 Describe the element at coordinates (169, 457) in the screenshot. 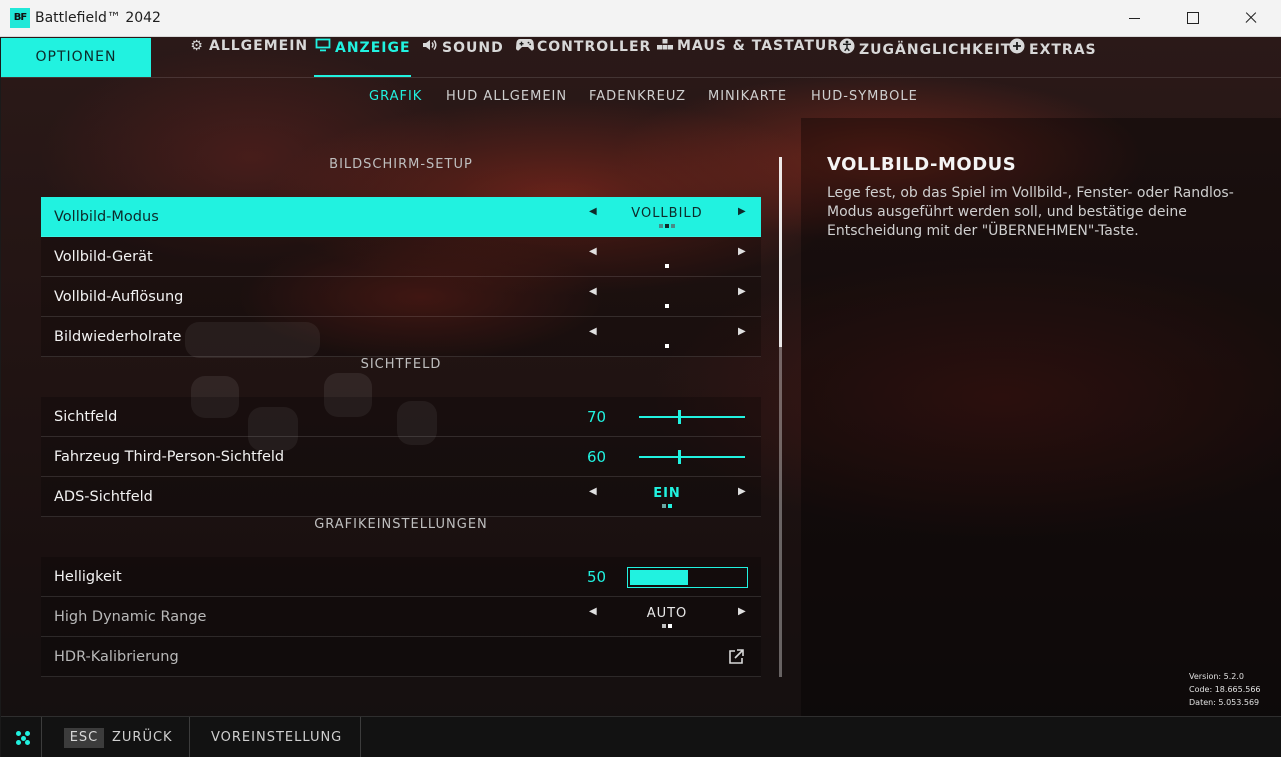

I see `setting-label: Fahrzeug Third-Person-Sichtfeld` at that location.